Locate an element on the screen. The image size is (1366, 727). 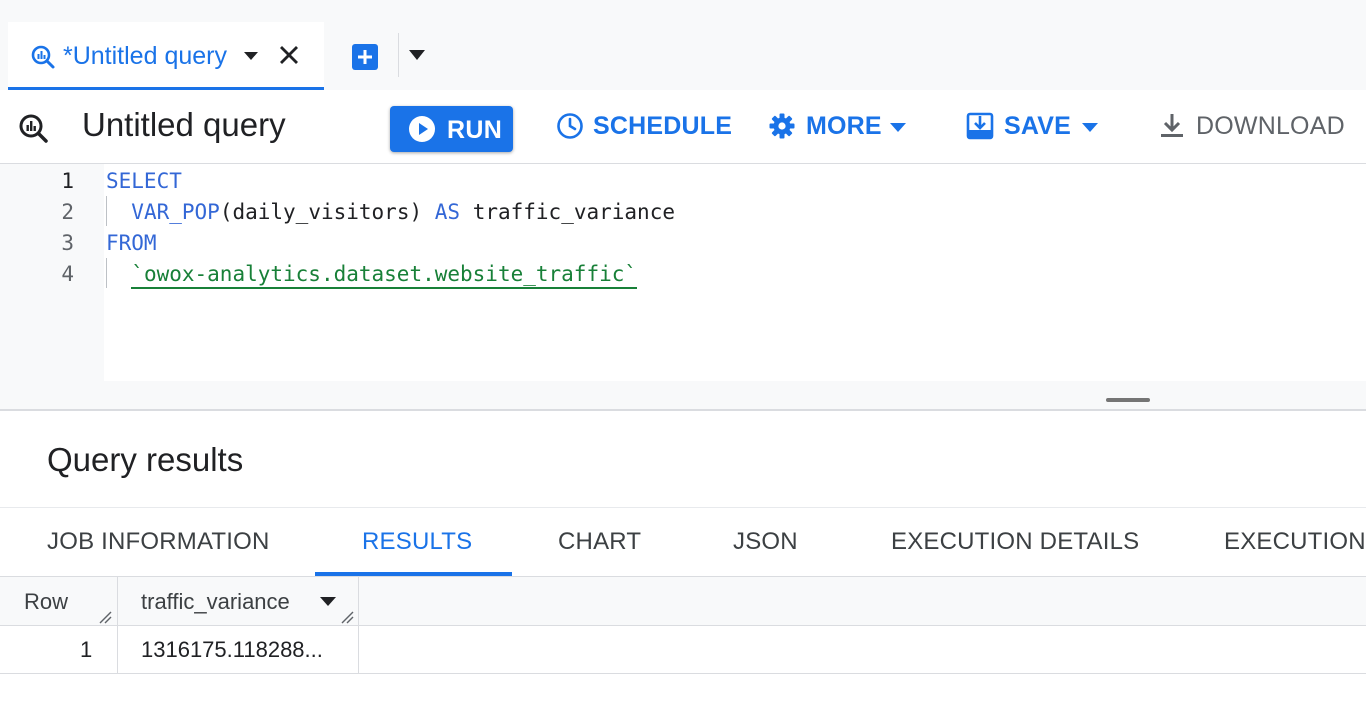
clock-icon is located at coordinates (570, 126).